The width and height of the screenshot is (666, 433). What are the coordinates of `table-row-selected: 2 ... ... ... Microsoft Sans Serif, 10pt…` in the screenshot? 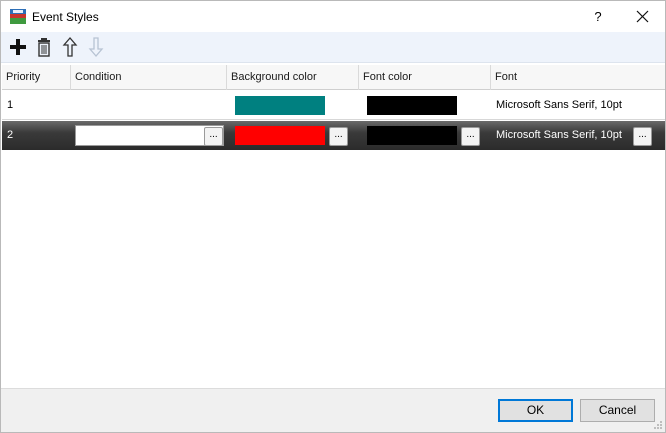 It's located at (333, 135).